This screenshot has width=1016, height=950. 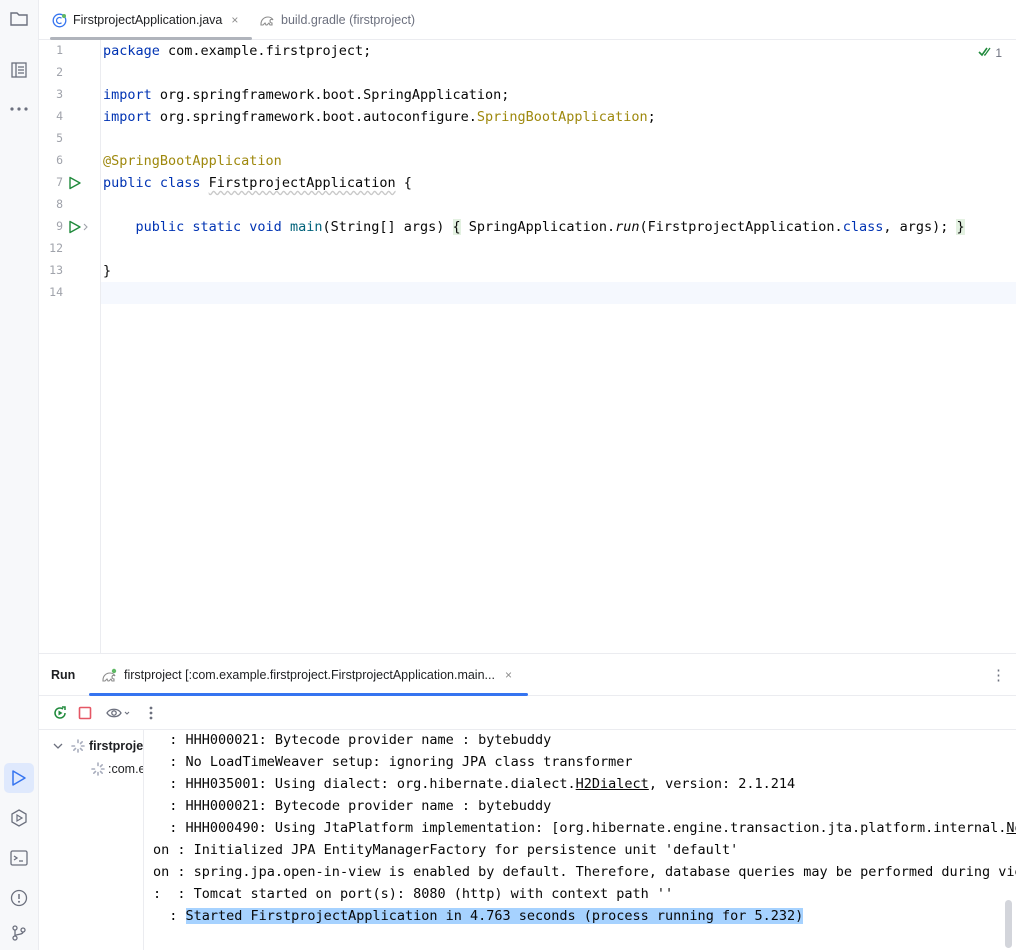 I want to click on code-token: SpringBootApplication, so click(x=562, y=117).